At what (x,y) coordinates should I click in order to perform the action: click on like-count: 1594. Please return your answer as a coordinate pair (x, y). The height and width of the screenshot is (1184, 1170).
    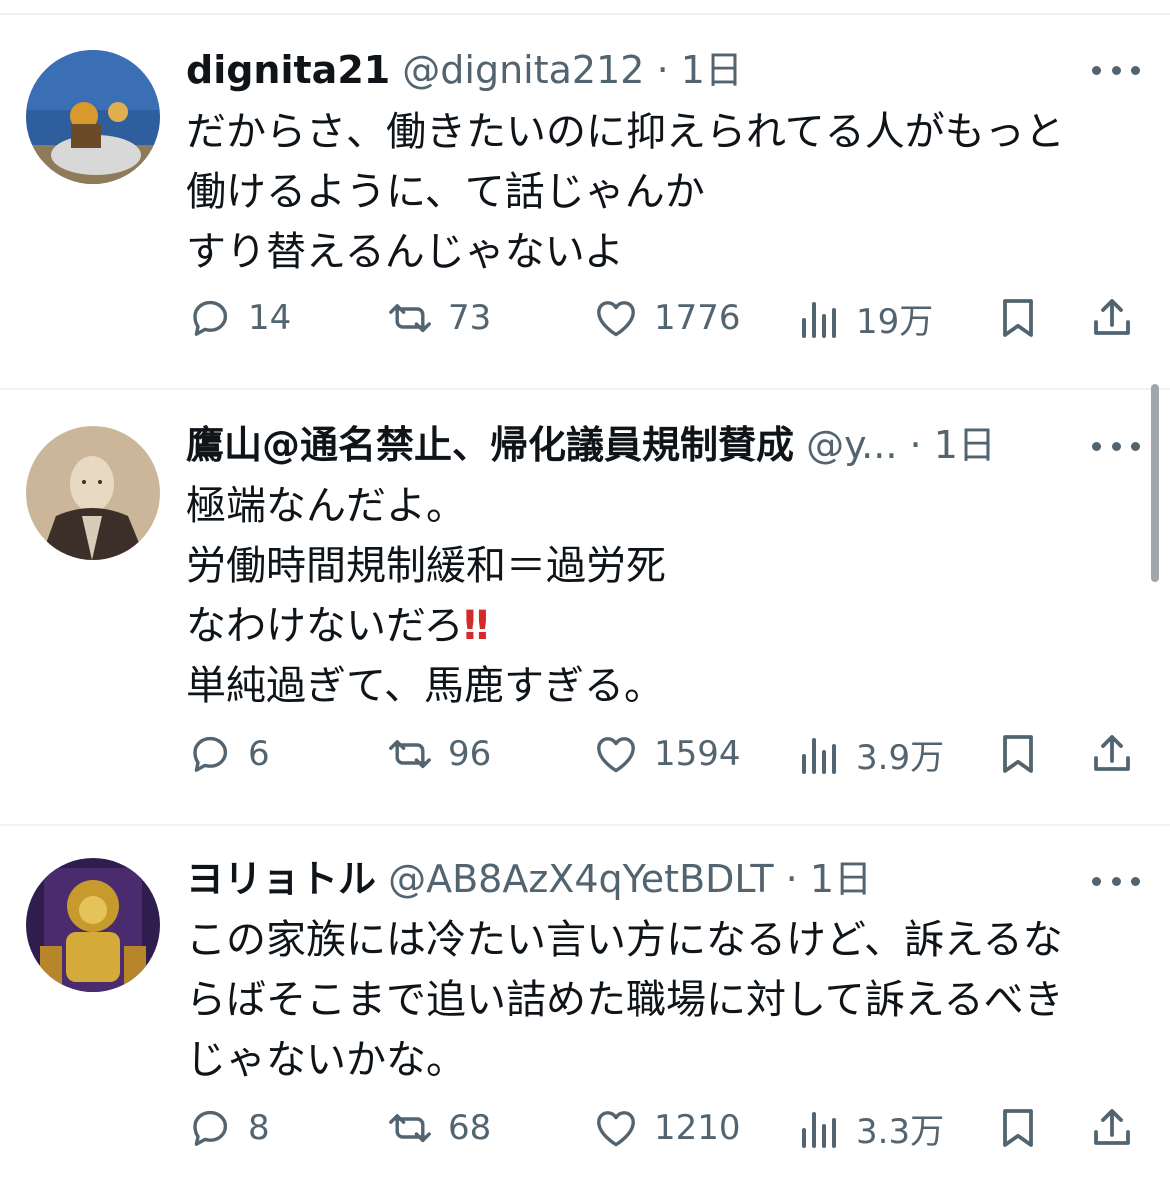
    Looking at the image, I should click on (697, 754).